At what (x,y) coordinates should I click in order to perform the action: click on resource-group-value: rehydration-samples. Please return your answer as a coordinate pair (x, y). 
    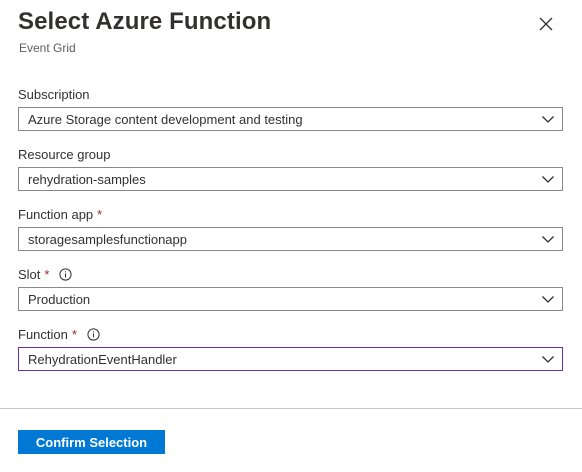
    Looking at the image, I should click on (87, 179).